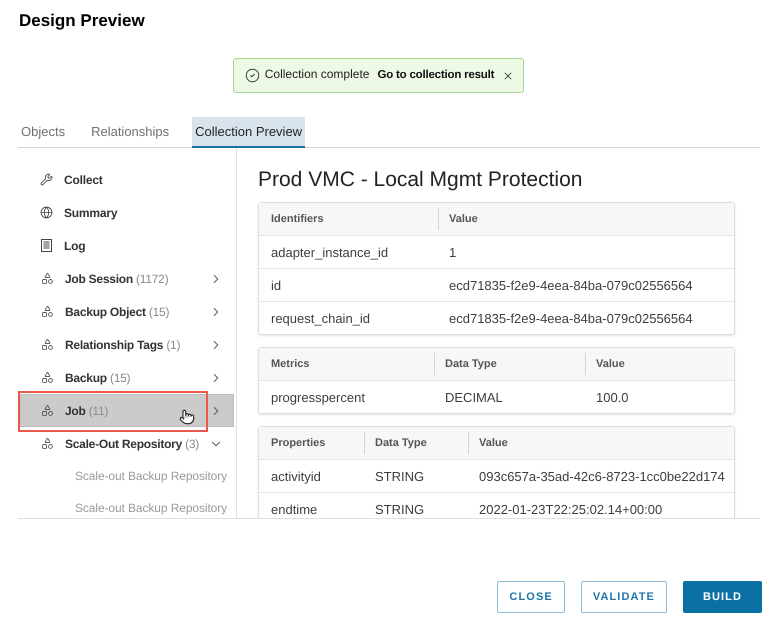 This screenshot has width=765, height=627. Describe the element at coordinates (317, 74) in the screenshot. I see `toast-message: Collection complete` at that location.